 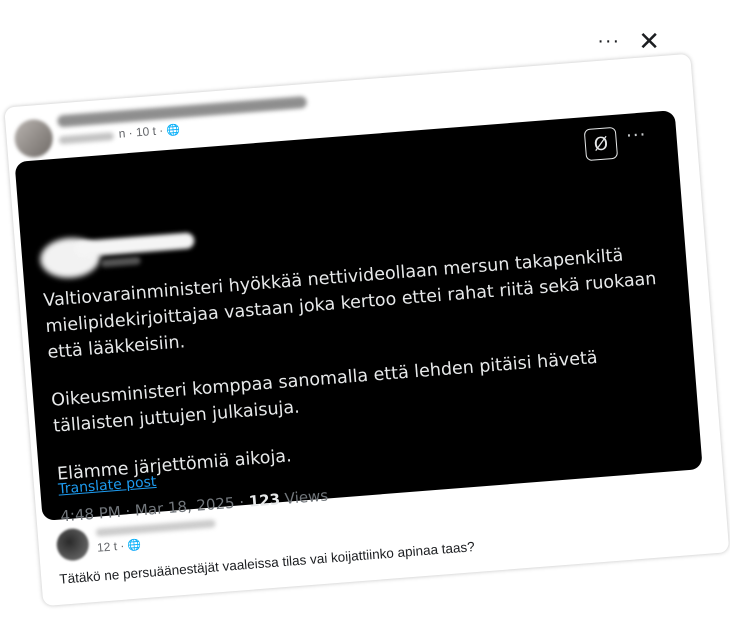 What do you see at coordinates (601, 144) in the screenshot?
I see `grok-icon: Ø` at bounding box center [601, 144].